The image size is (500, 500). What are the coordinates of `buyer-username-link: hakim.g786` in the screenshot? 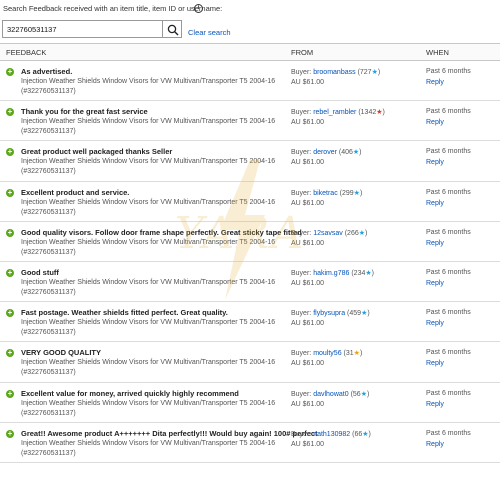 It's located at (331, 273).